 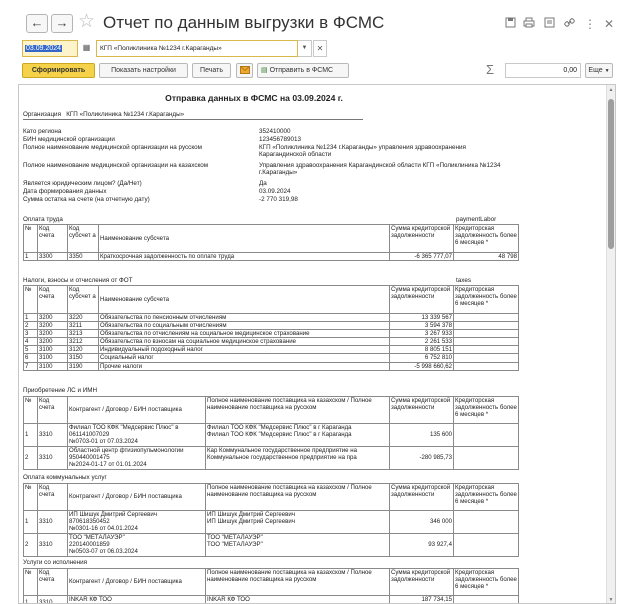 What do you see at coordinates (83, 326) in the screenshot?
I see `cell: 3211` at bounding box center [83, 326].